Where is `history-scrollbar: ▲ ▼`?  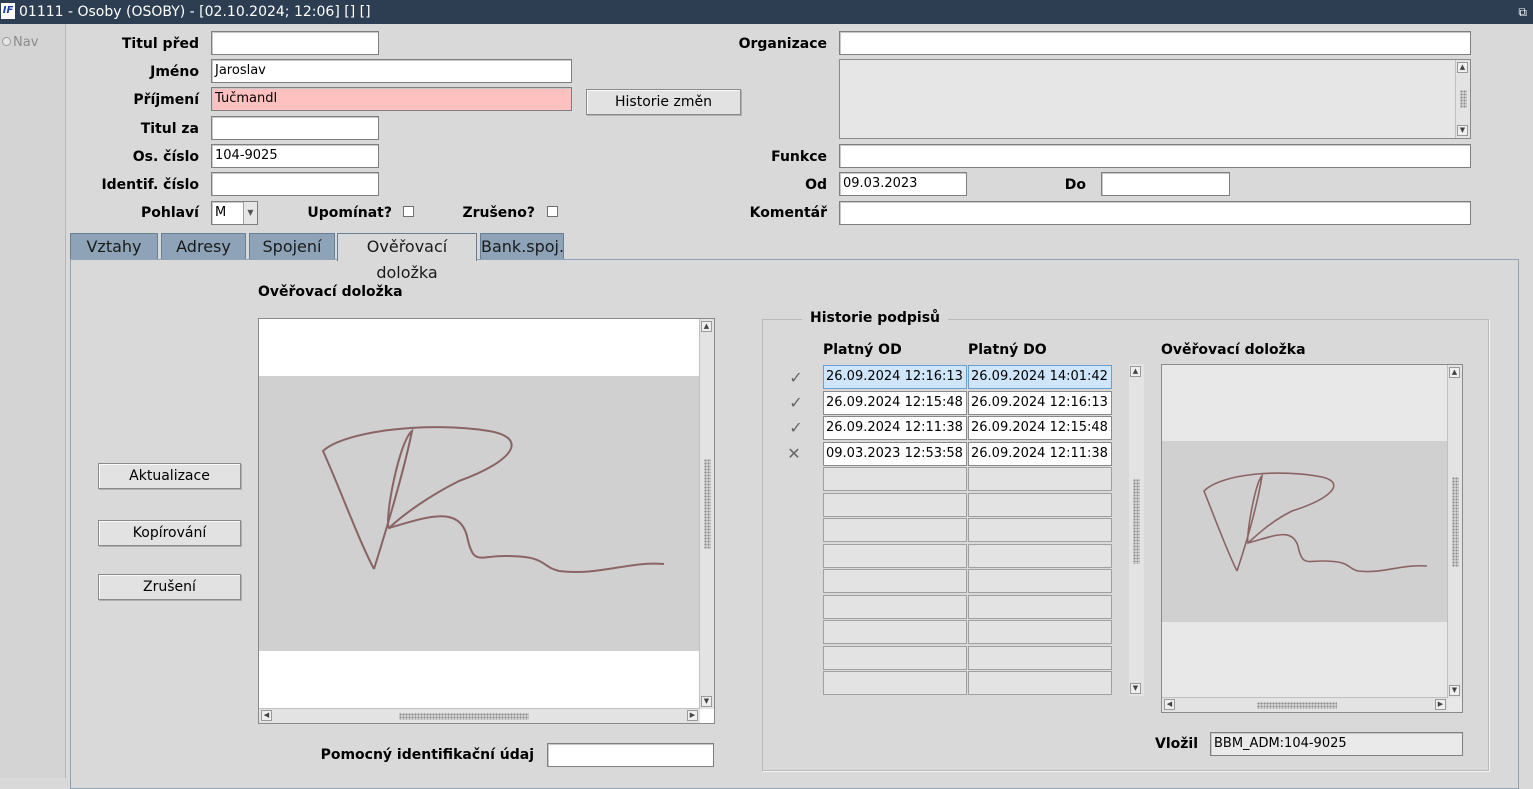
history-scrollbar: ▲ ▼ is located at coordinates (1136, 530).